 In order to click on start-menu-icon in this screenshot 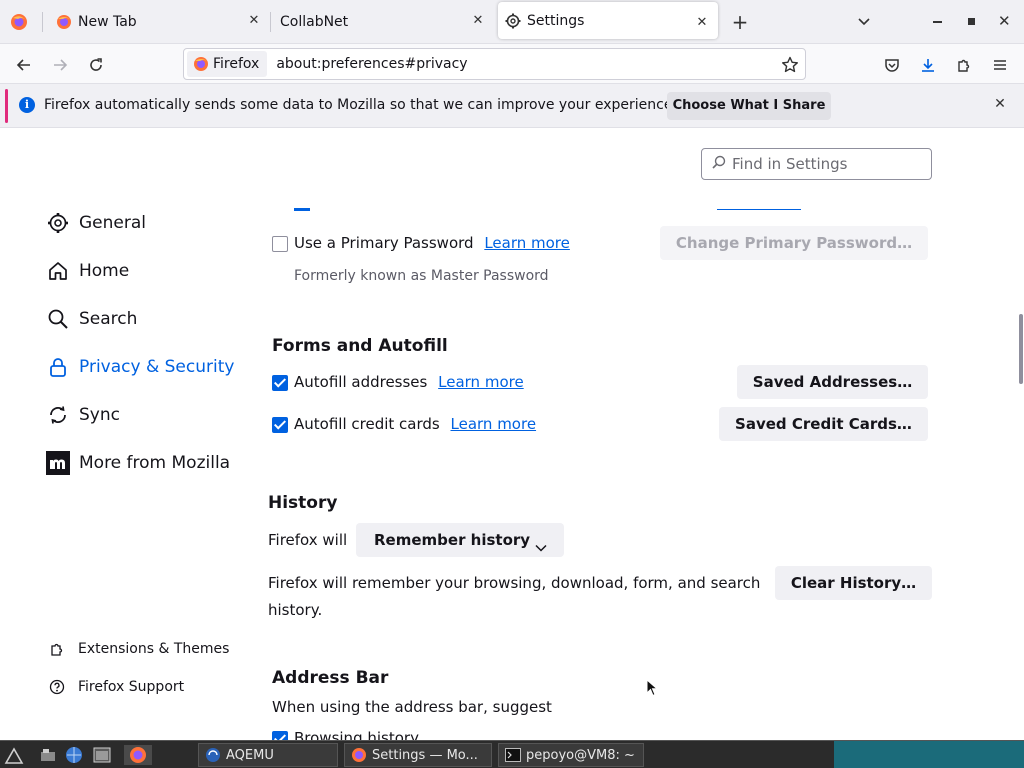, I will do `click(14, 755)`.